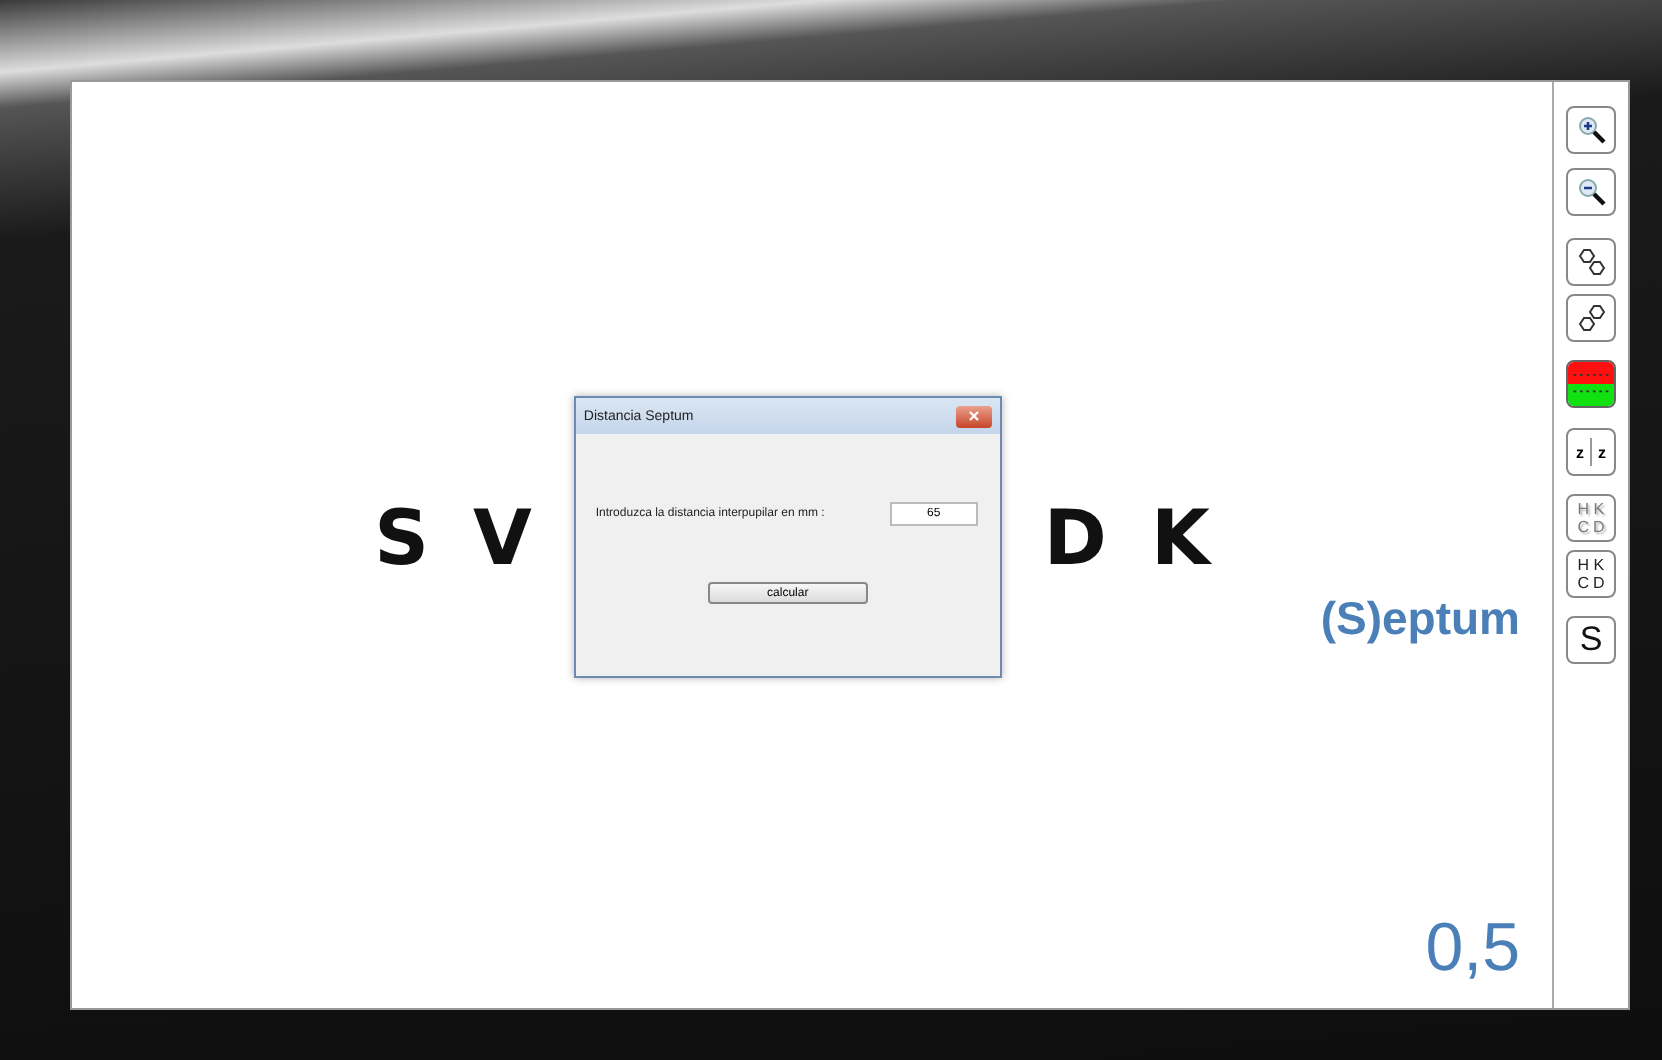  I want to click on close-icon, so click(973, 416).